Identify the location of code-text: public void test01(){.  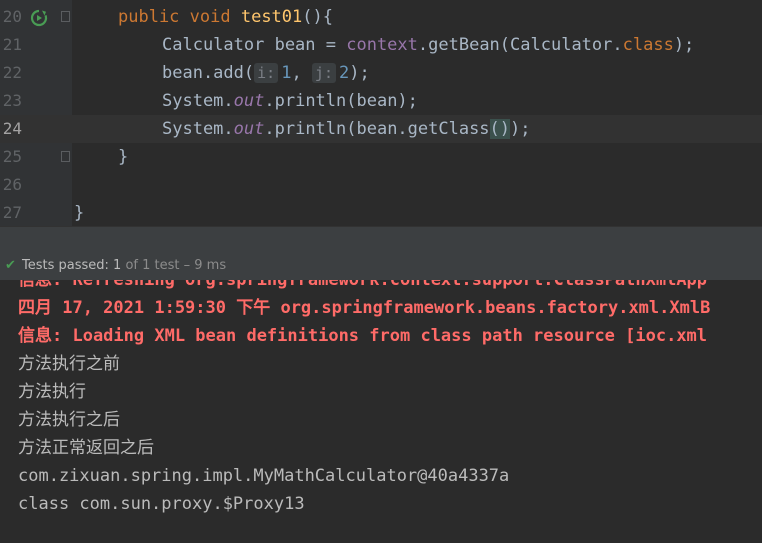
(225, 17).